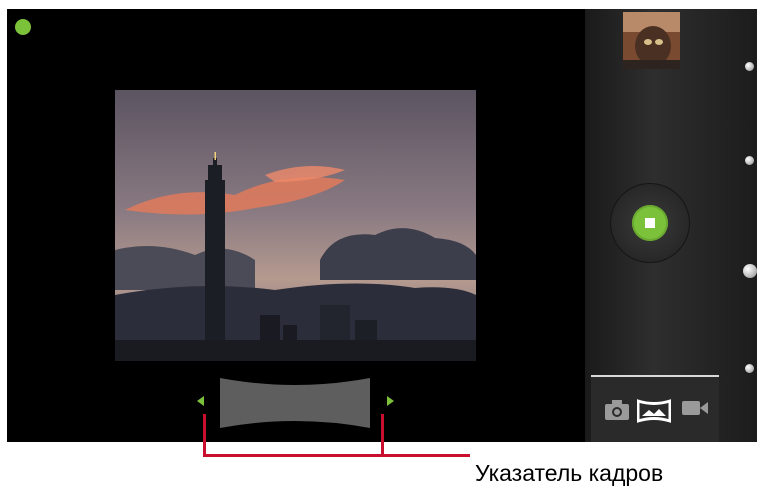 This screenshot has width=763, height=495. I want to click on callout-line-left, so click(204, 435).